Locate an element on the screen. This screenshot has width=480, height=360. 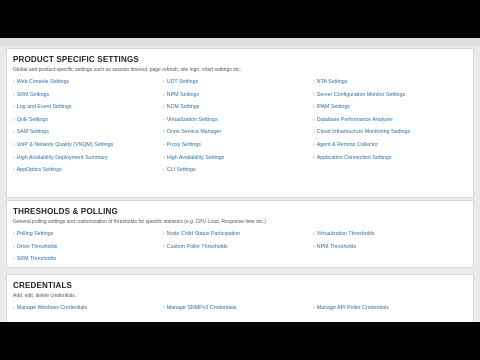
settings-link: › VoIP & Network Quality (VNQM) Settings is located at coordinates (63, 145).